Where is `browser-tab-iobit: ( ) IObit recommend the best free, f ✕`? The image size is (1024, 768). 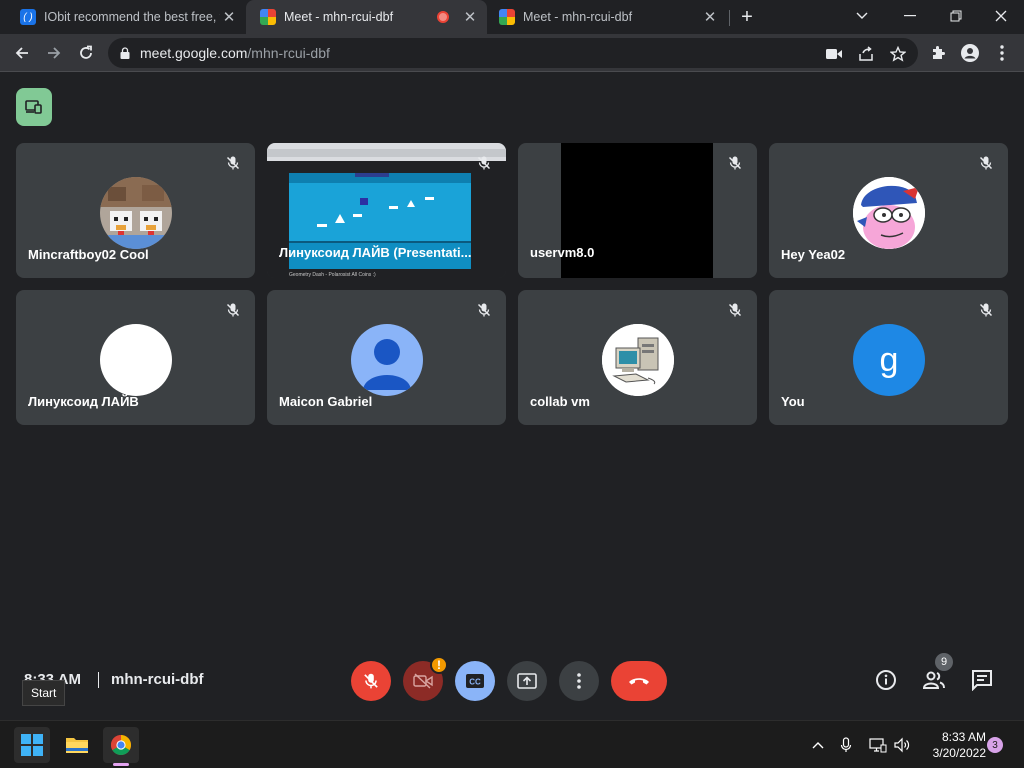 browser-tab-iobit: ( ) IObit recommend the best free, f ✕ is located at coordinates (123, 17).